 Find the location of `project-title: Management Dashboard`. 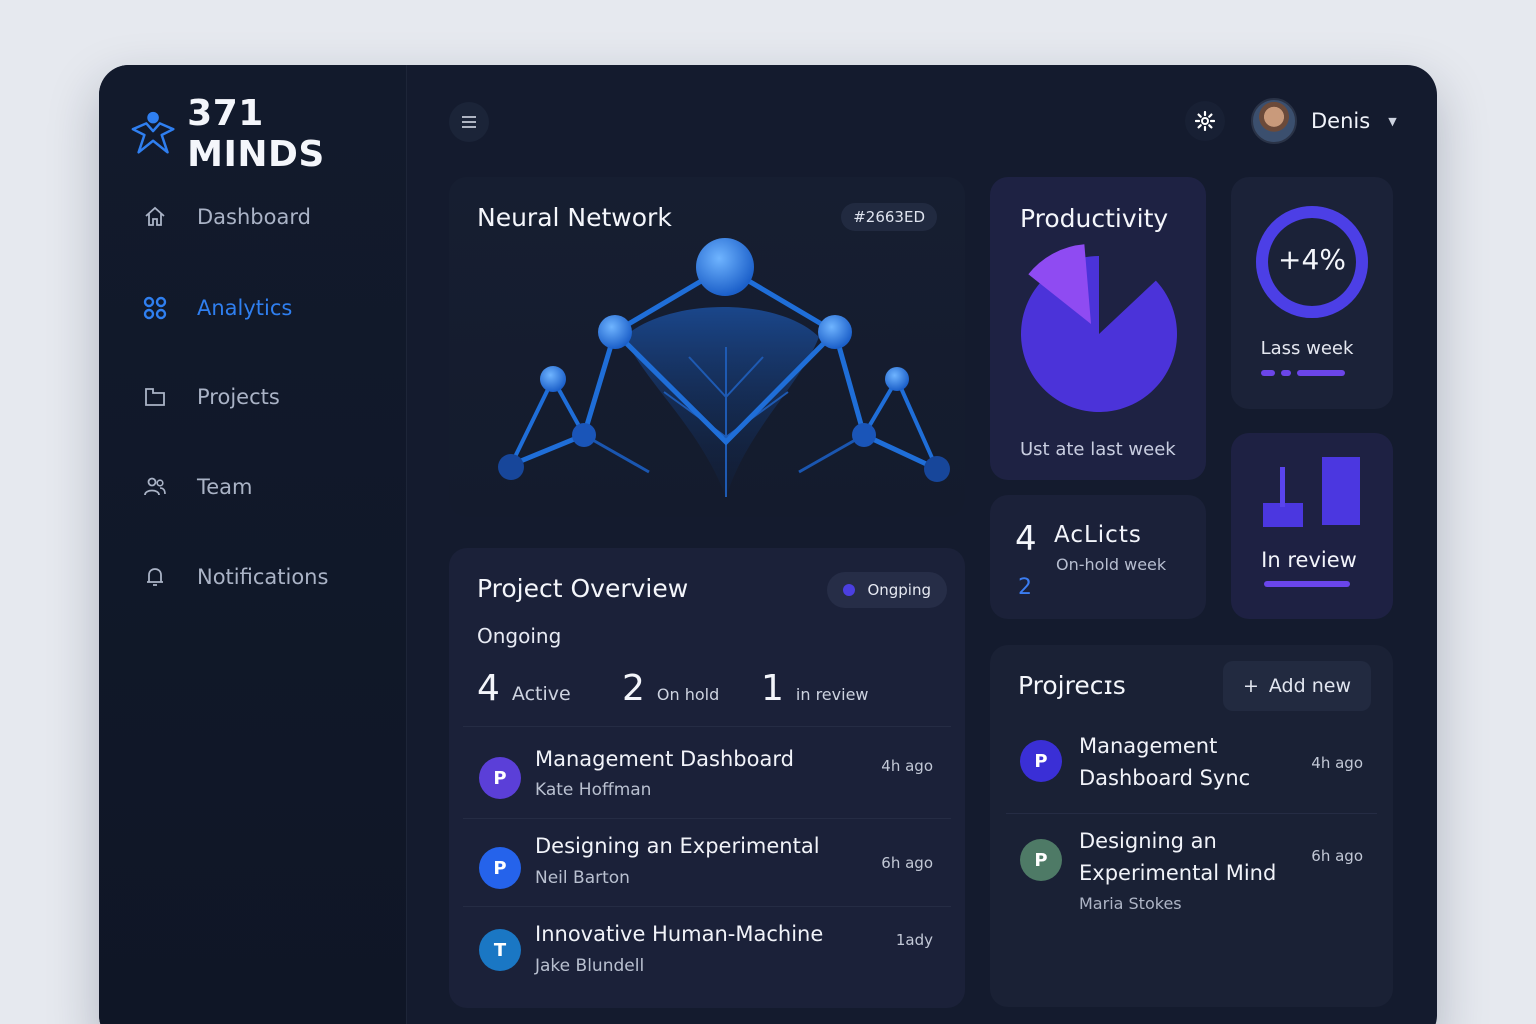

project-title: Management Dashboard is located at coordinates (664, 759).